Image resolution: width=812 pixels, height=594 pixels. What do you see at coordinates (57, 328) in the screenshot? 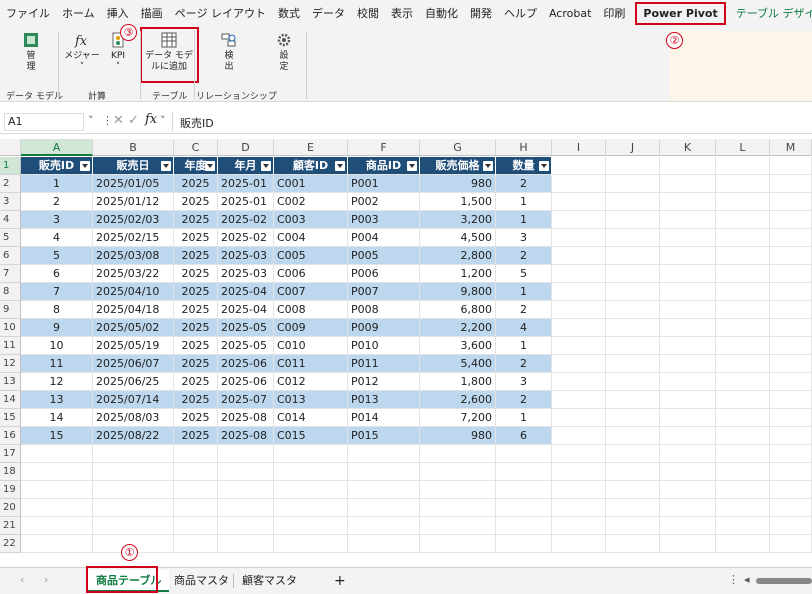
I see `table-cell: 9` at bounding box center [57, 328].